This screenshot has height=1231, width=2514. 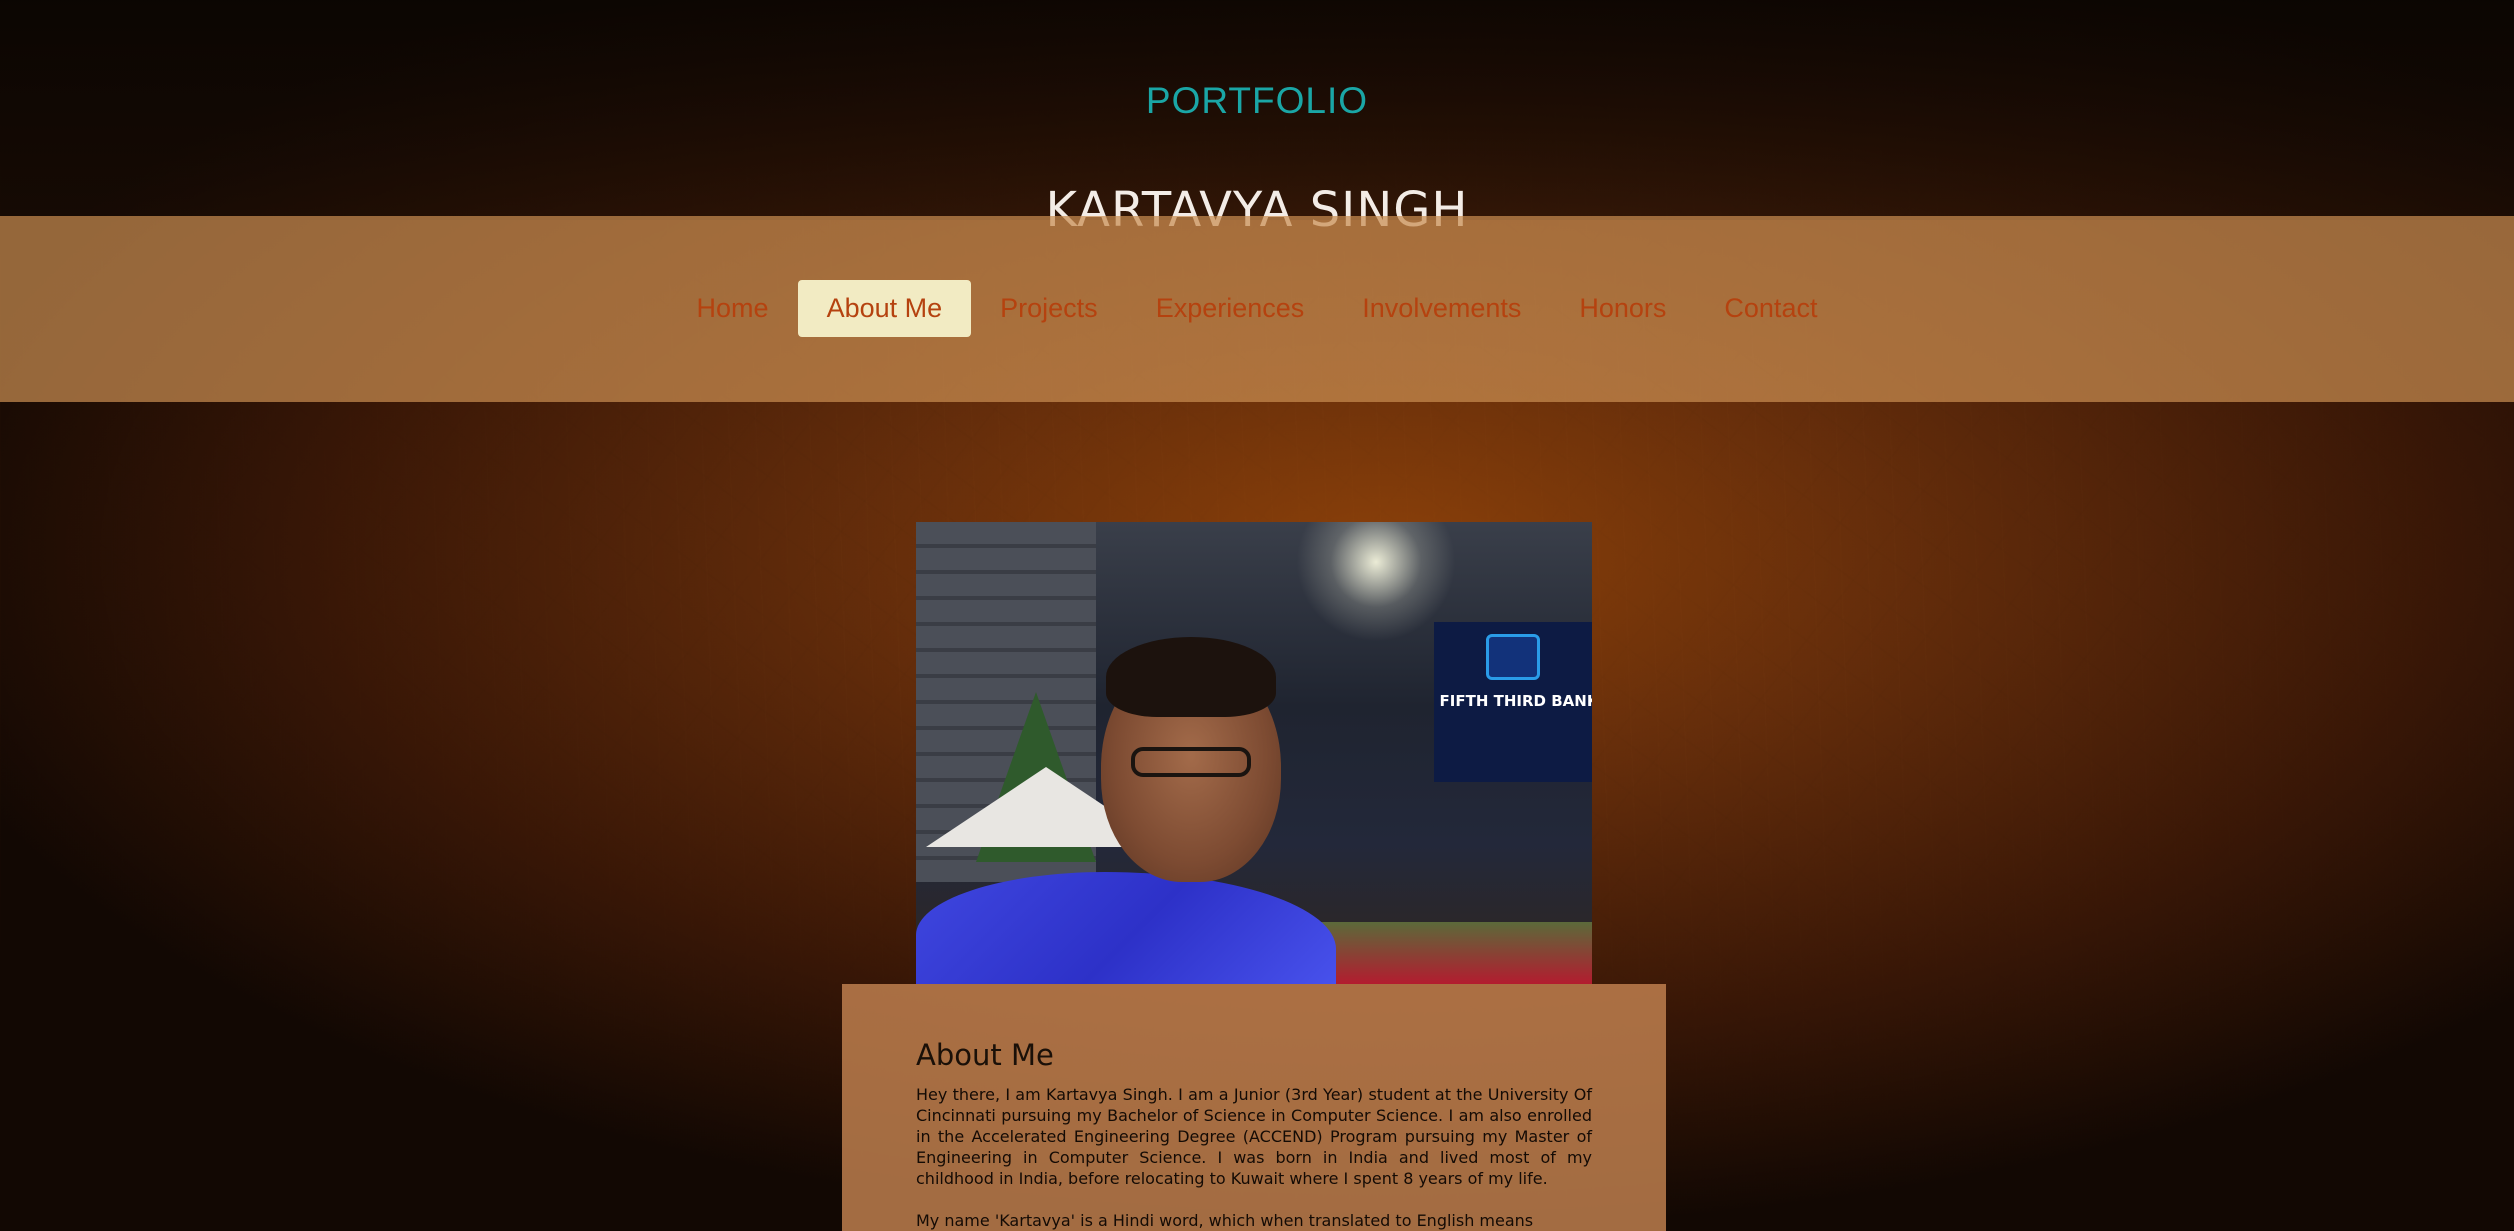 What do you see at coordinates (1770, 308) in the screenshot?
I see `nav-item-contact: Contact` at bounding box center [1770, 308].